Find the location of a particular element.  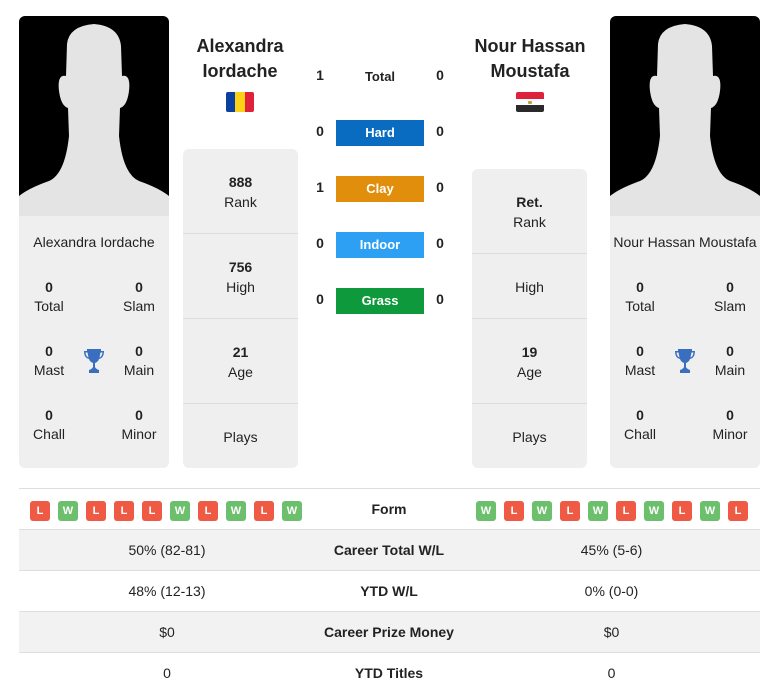

table-row: 50% (82-81) Career Total W/L 45% (5-6) is located at coordinates (389, 549).